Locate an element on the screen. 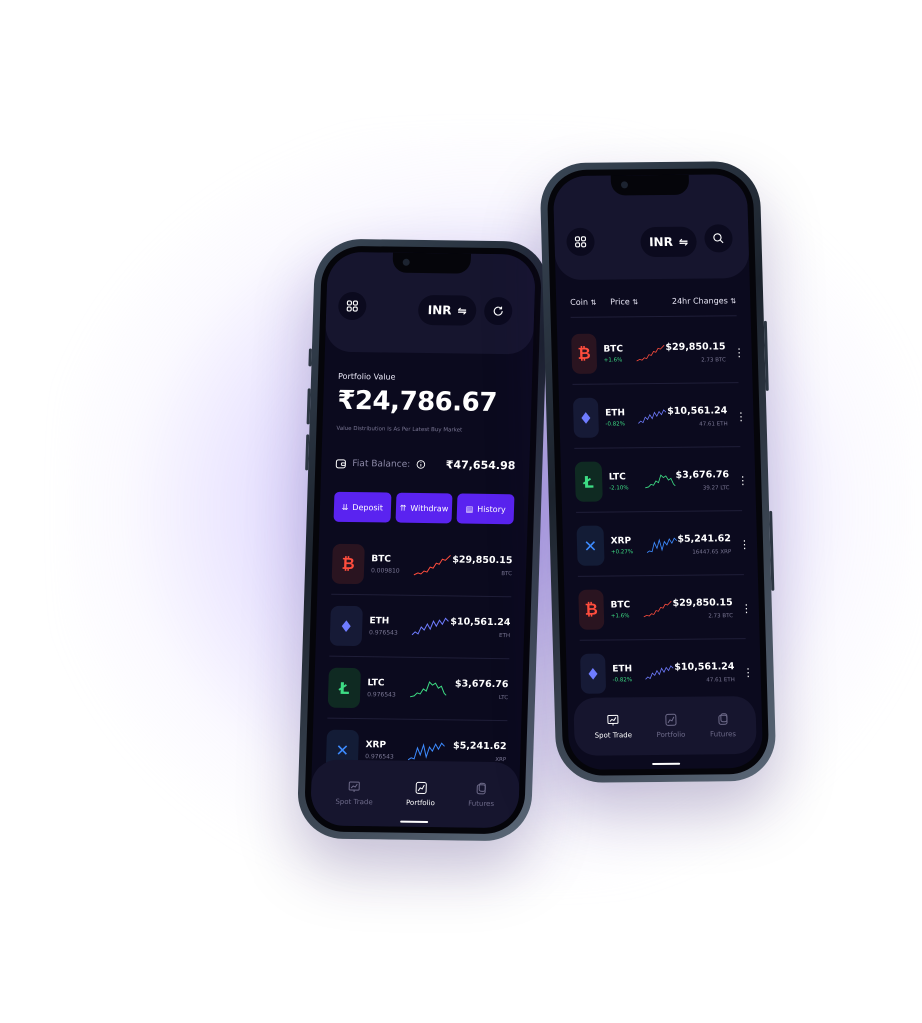 The image size is (922, 1023). menu-grid-button is located at coordinates (580, 241).